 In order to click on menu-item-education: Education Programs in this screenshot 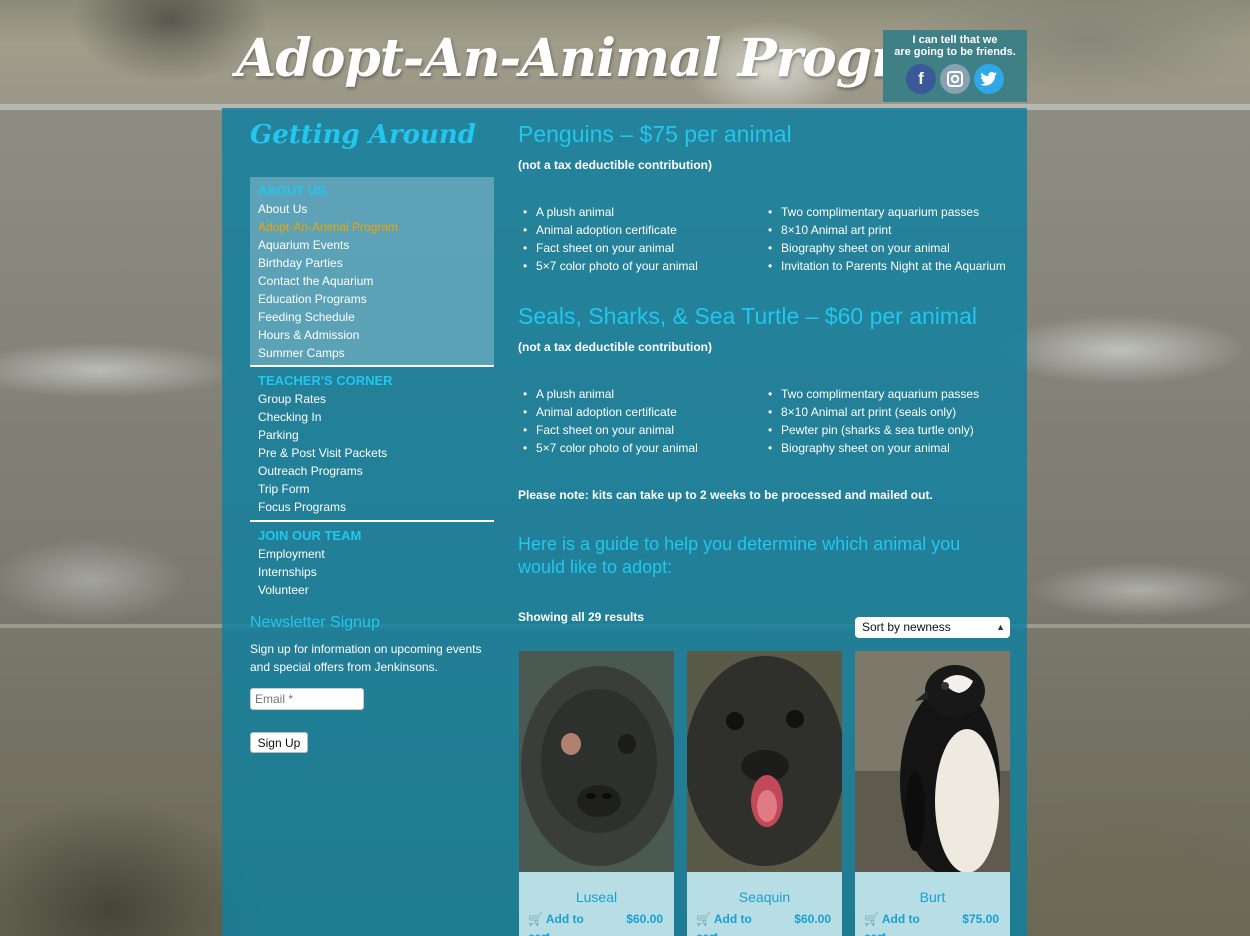, I will do `click(372, 299)`.